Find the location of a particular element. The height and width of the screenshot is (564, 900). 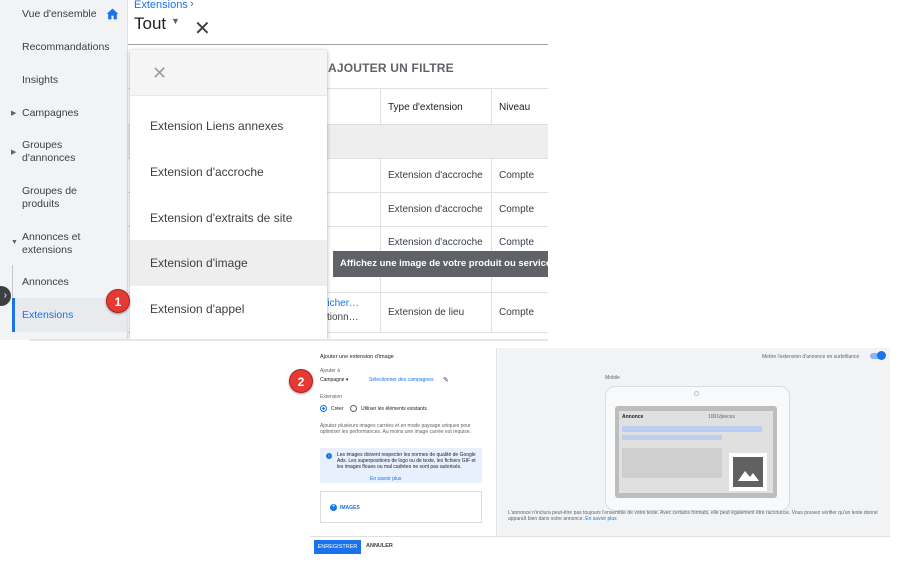

menu-item-sitelink: Extension Liens annexes is located at coordinates (228, 126).